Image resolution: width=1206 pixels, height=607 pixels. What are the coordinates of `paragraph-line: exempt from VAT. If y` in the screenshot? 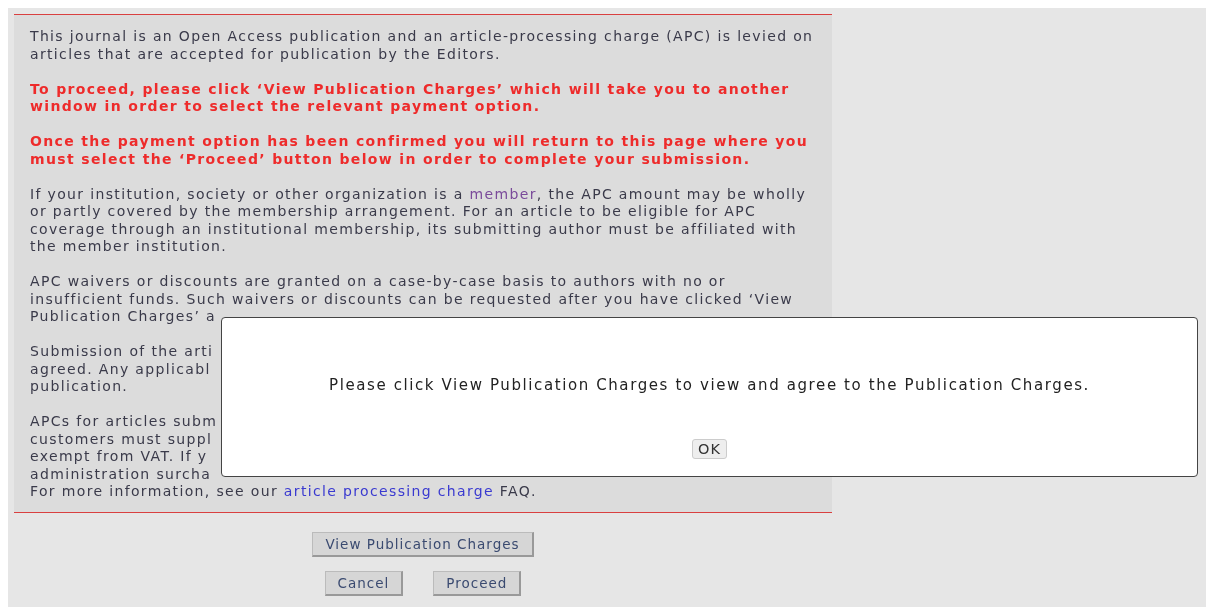 It's located at (119, 457).